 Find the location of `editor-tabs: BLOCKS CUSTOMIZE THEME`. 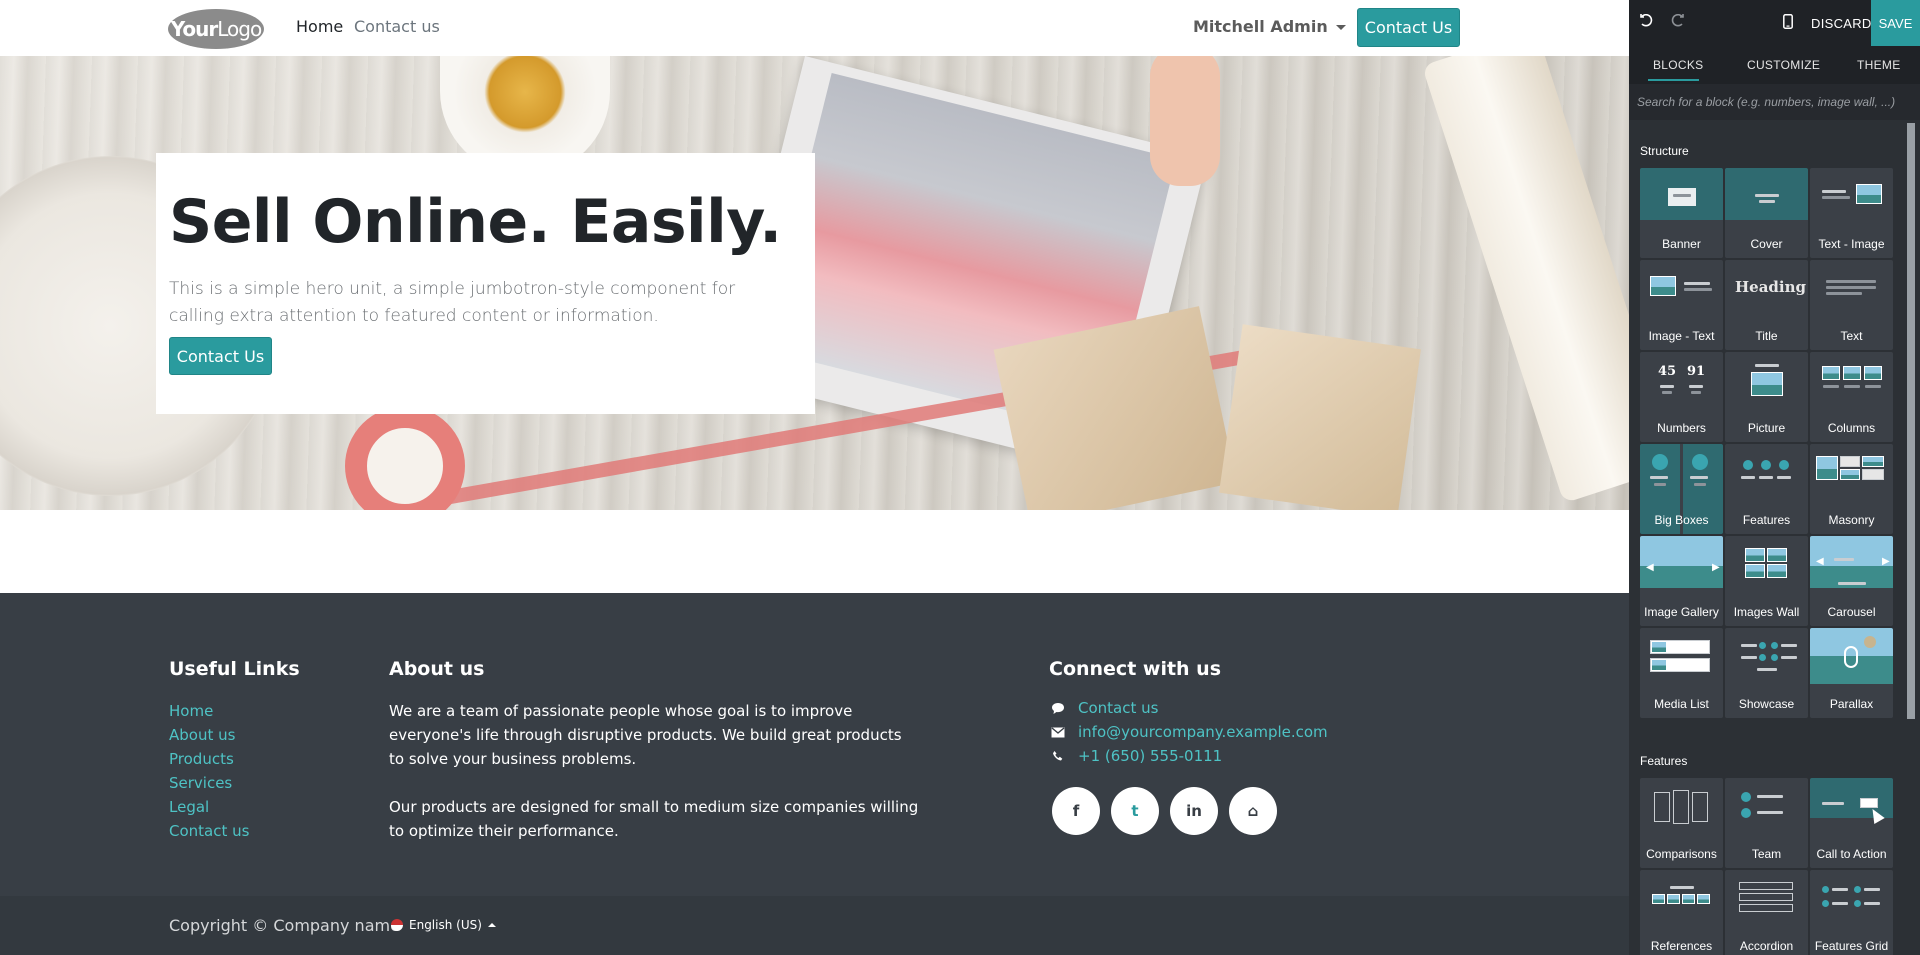

editor-tabs: BLOCKS CUSTOMIZE THEME is located at coordinates (1774, 65).